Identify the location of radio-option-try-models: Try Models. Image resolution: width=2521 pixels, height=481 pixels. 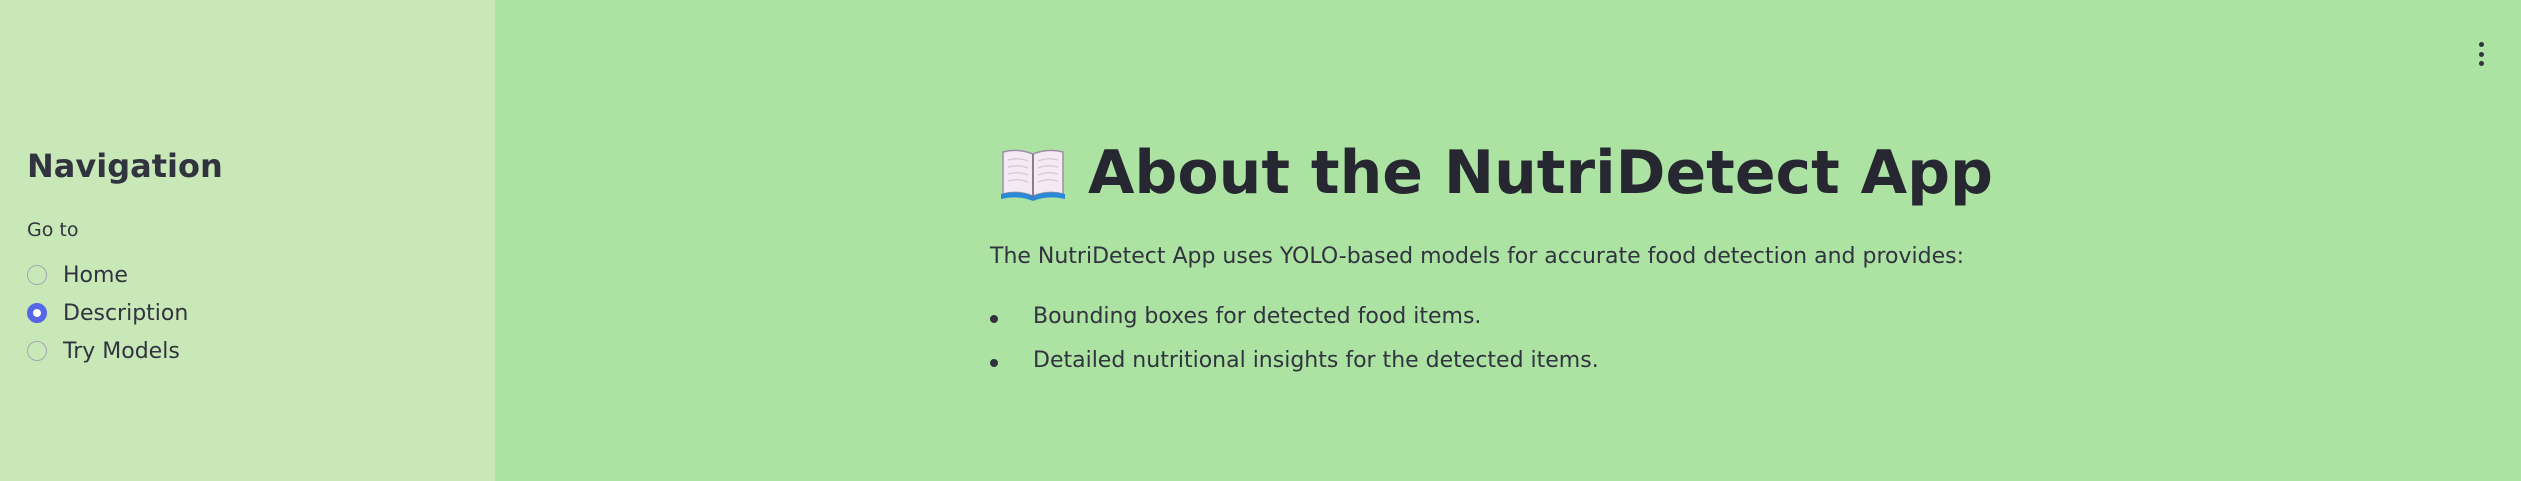
(107, 351).